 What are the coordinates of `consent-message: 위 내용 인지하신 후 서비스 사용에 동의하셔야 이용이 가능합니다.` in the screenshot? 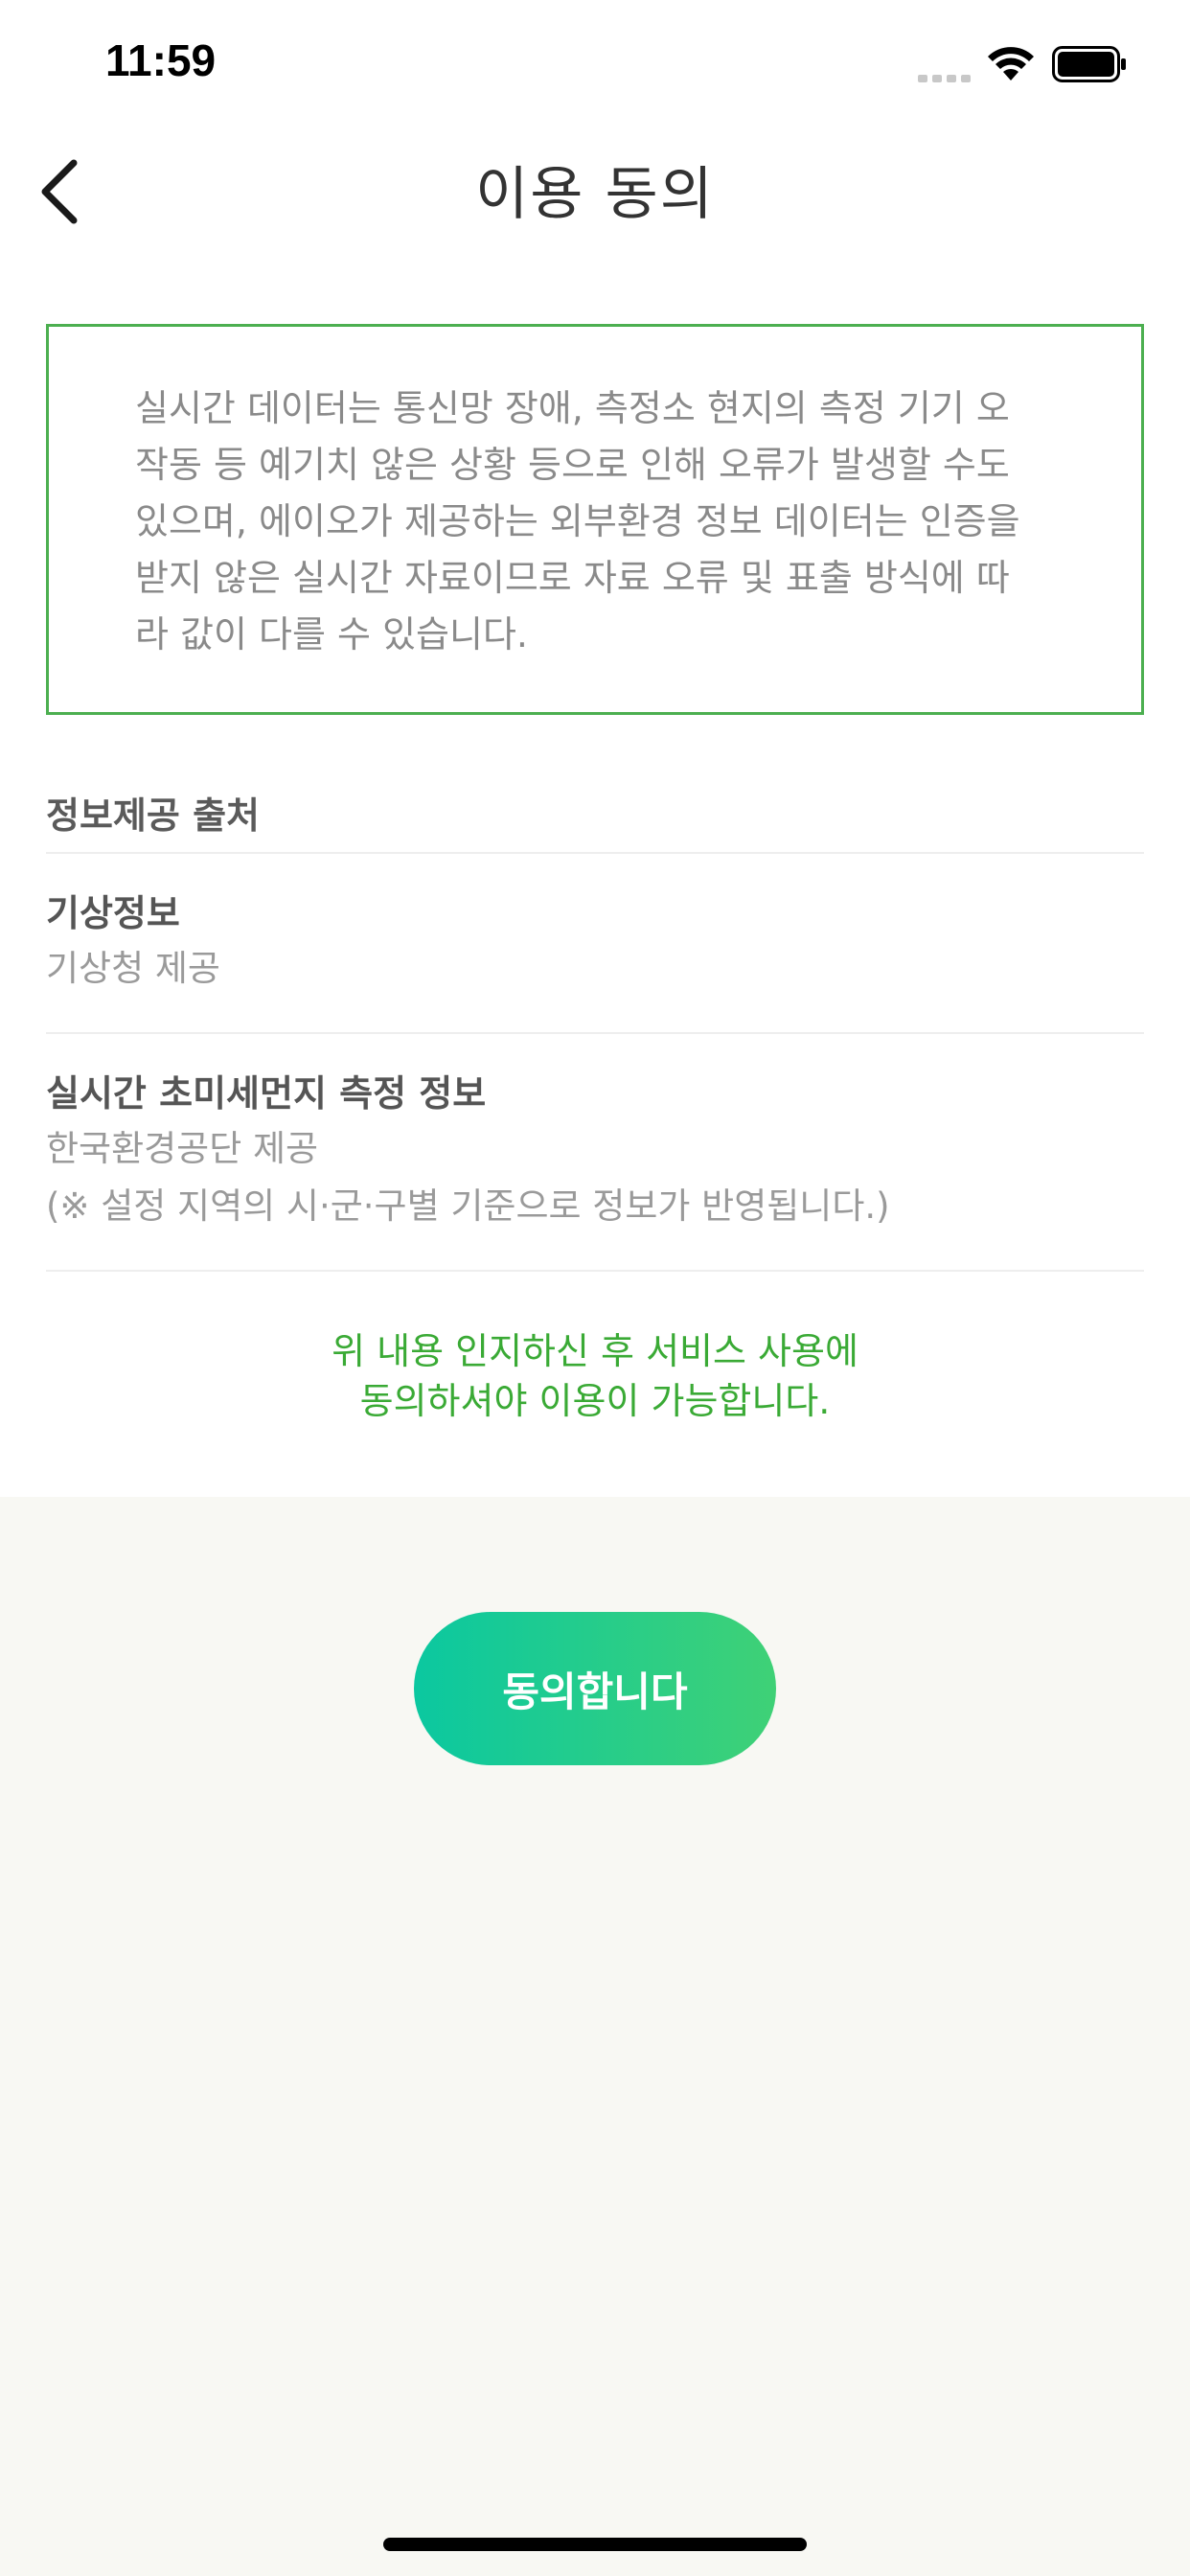 It's located at (595, 1376).